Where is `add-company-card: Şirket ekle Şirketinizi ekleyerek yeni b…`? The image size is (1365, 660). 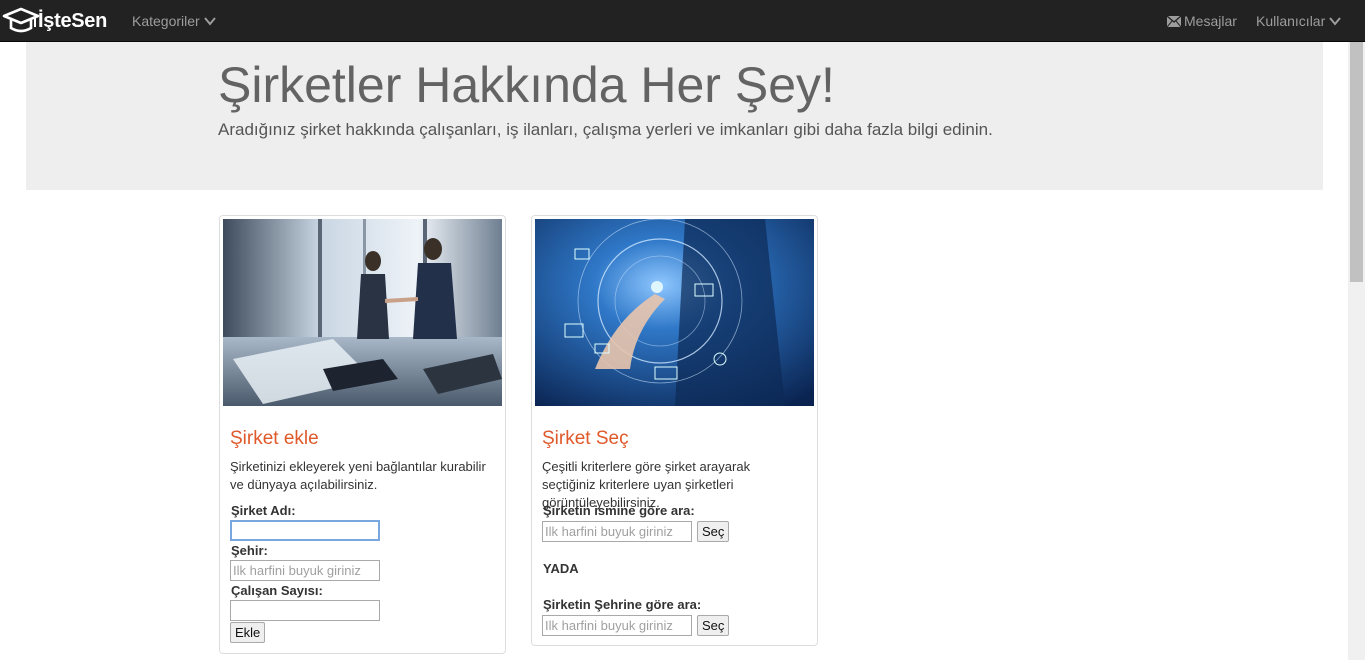 add-company-card: Şirket ekle Şirketinizi ekleyerek yeni b… is located at coordinates (362, 434).